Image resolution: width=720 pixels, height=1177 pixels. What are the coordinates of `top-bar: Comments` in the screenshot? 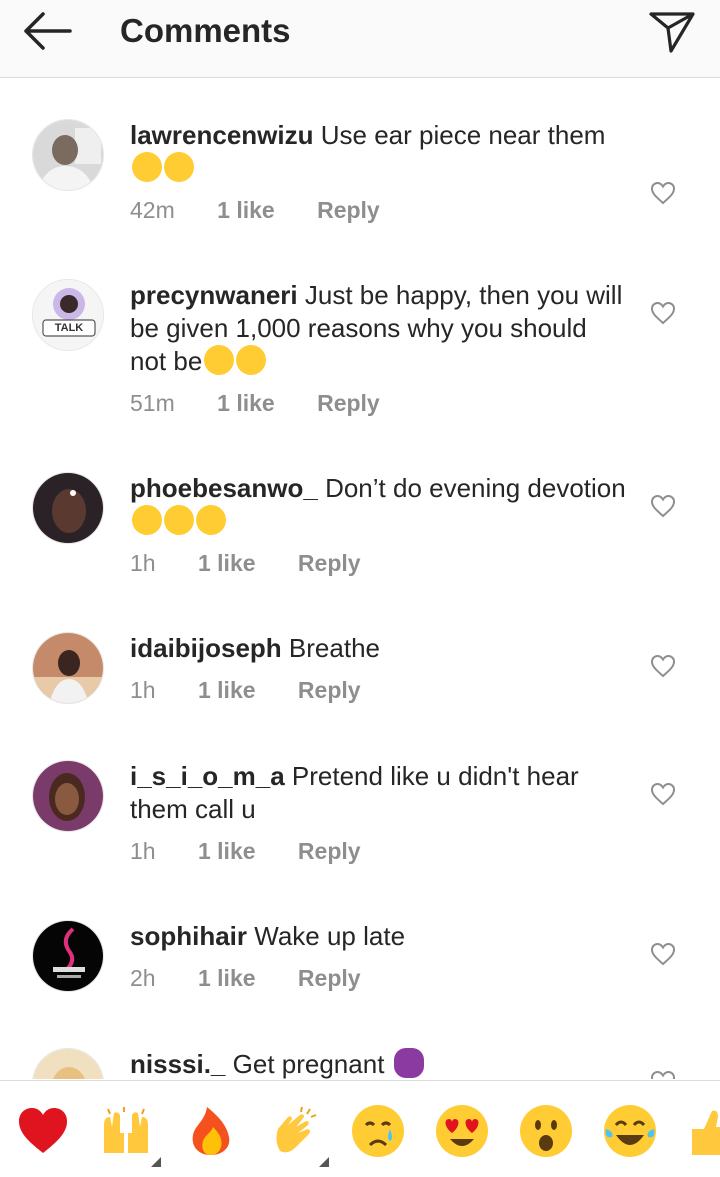 It's located at (360, 39).